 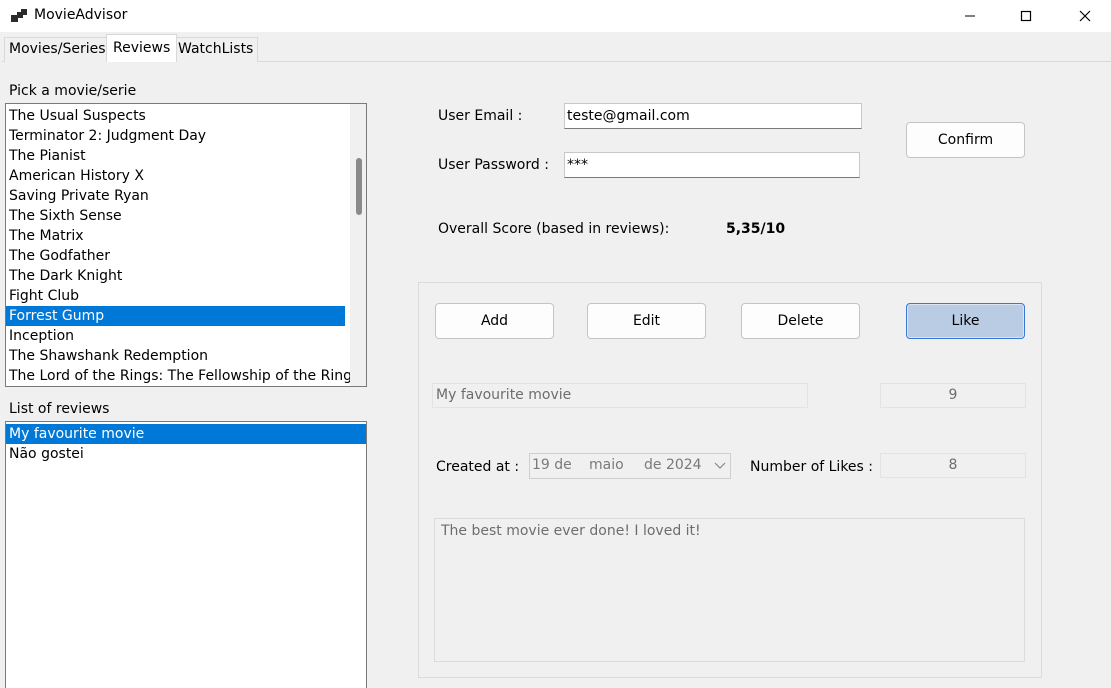 I want to click on movie-list-label: Pick a movie/serie, so click(x=73, y=91).